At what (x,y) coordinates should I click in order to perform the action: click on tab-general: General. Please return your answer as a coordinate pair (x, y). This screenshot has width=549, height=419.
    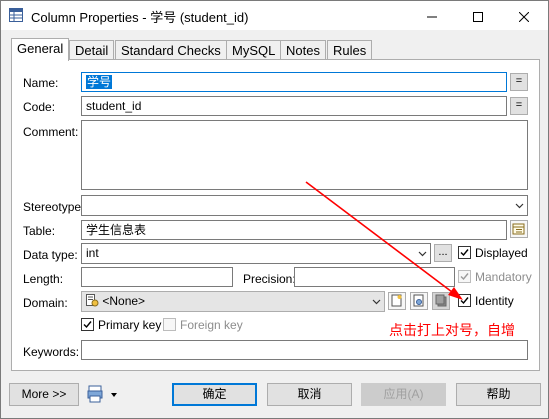
    Looking at the image, I should click on (40, 49).